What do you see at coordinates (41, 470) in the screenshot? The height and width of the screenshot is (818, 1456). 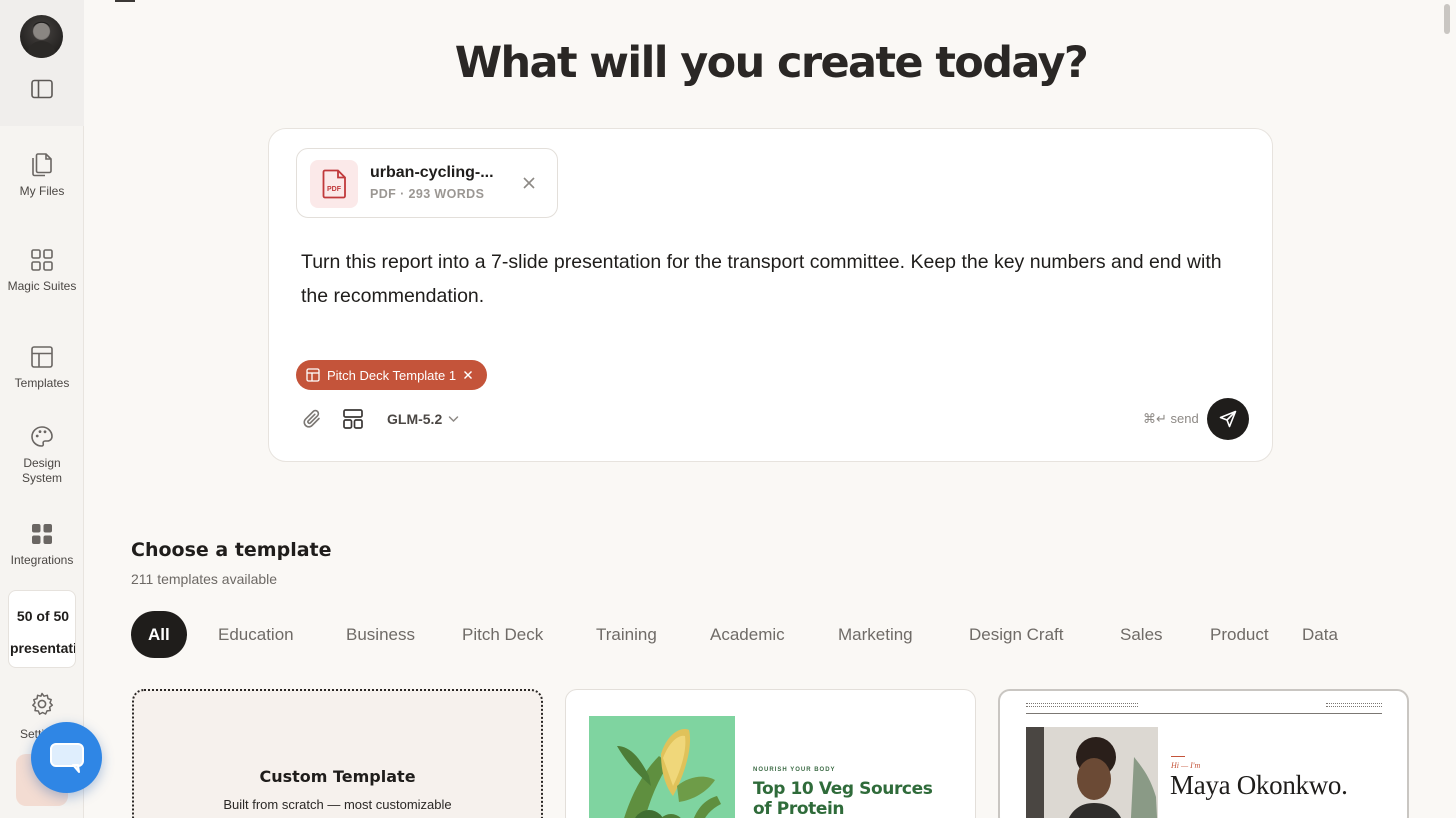 I see `sidebar-item-label: Design System` at bounding box center [41, 470].